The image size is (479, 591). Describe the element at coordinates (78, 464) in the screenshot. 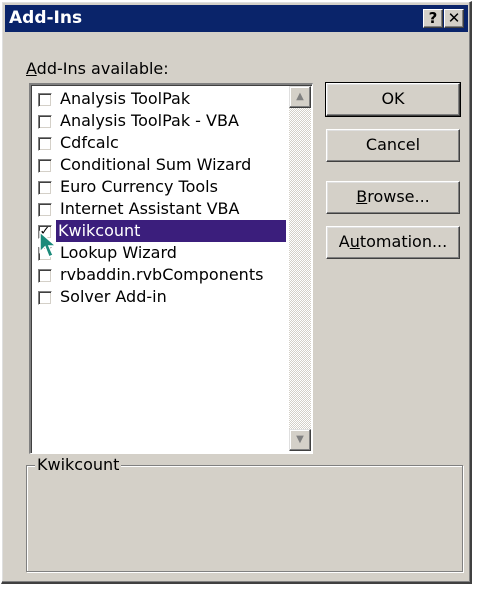

I see `description-label: Kwikcount` at that location.